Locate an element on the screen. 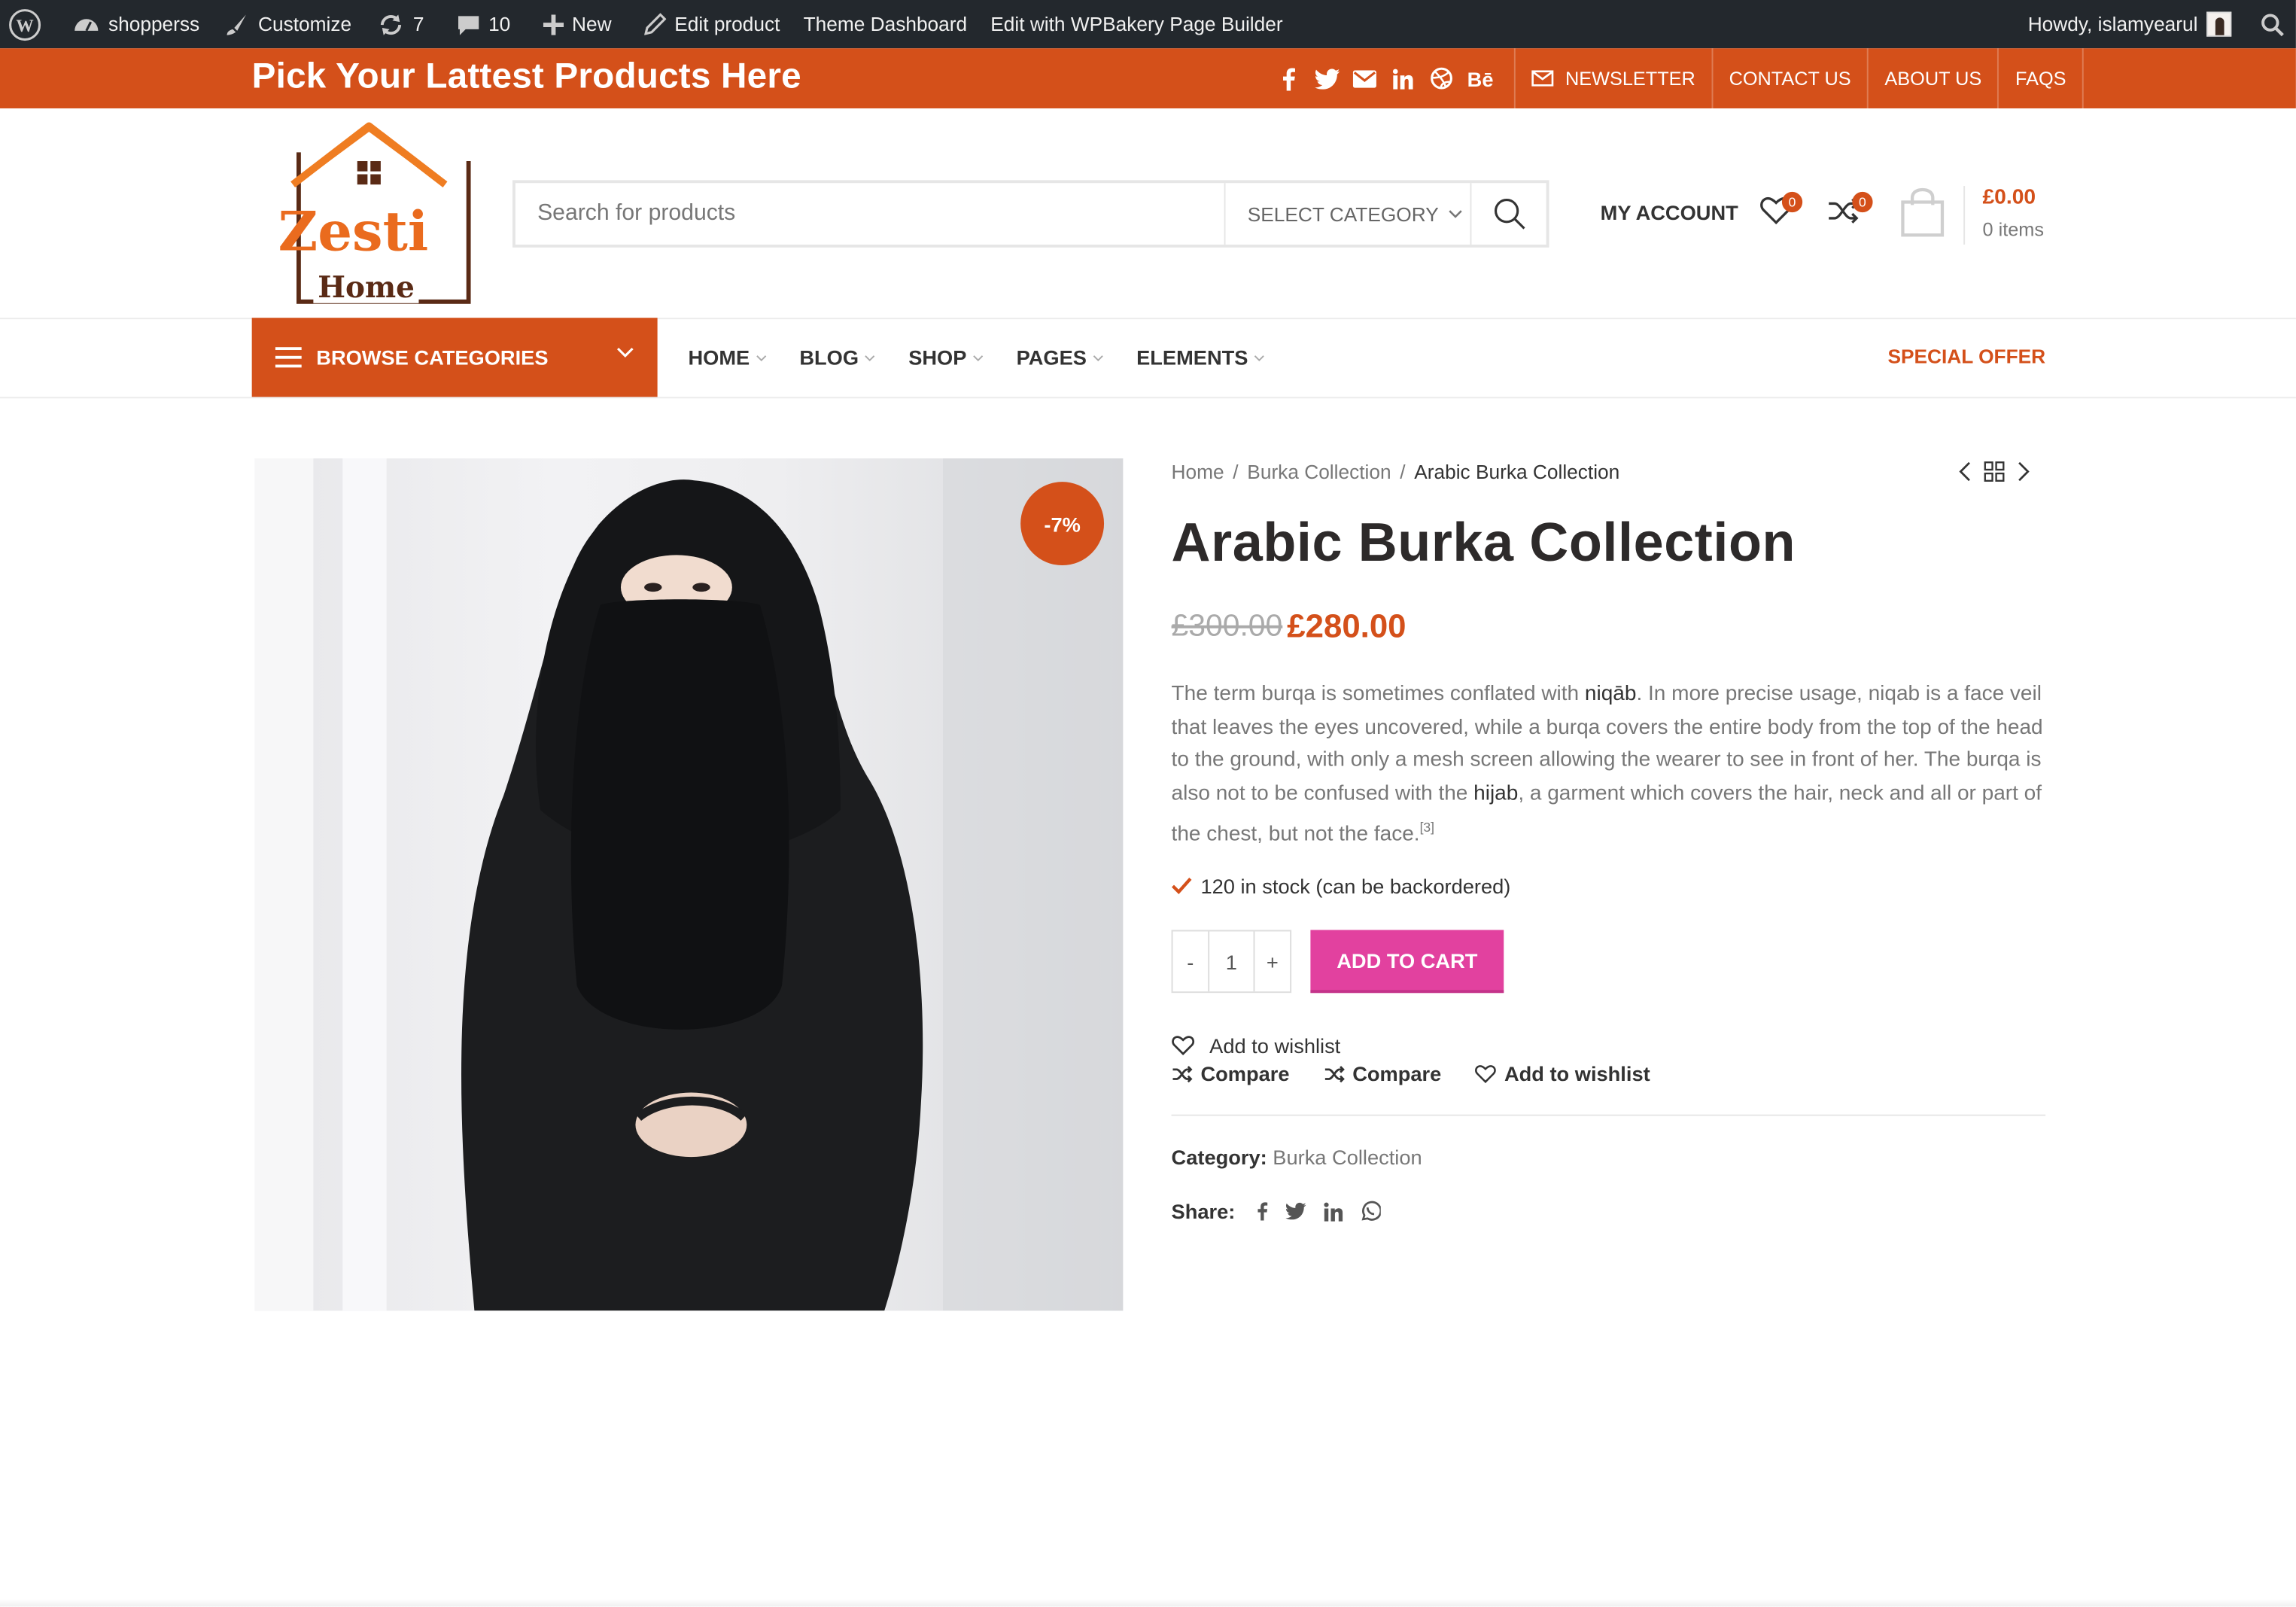 This screenshot has width=2296, height=1607. pencil-icon is located at coordinates (654, 24).